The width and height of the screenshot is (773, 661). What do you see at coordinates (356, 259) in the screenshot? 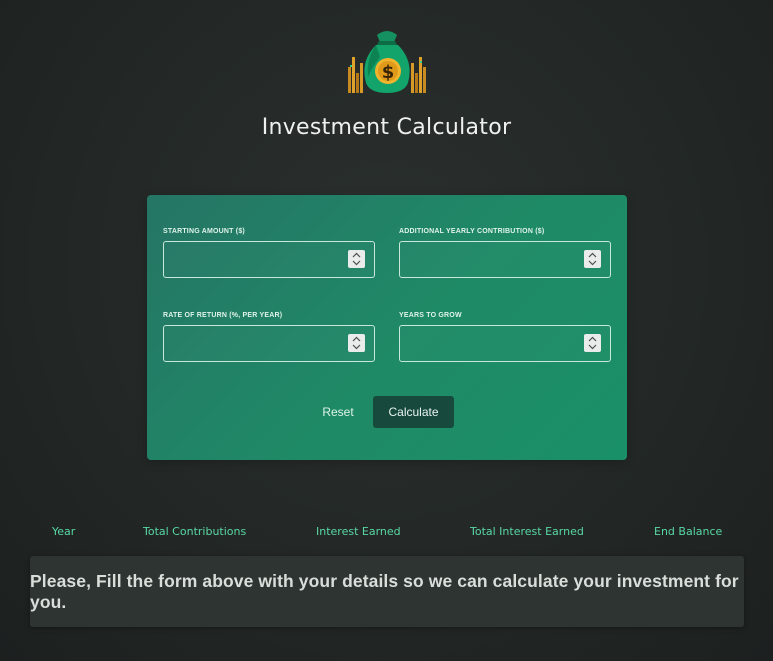
I see `starting-amount-stepper` at bounding box center [356, 259].